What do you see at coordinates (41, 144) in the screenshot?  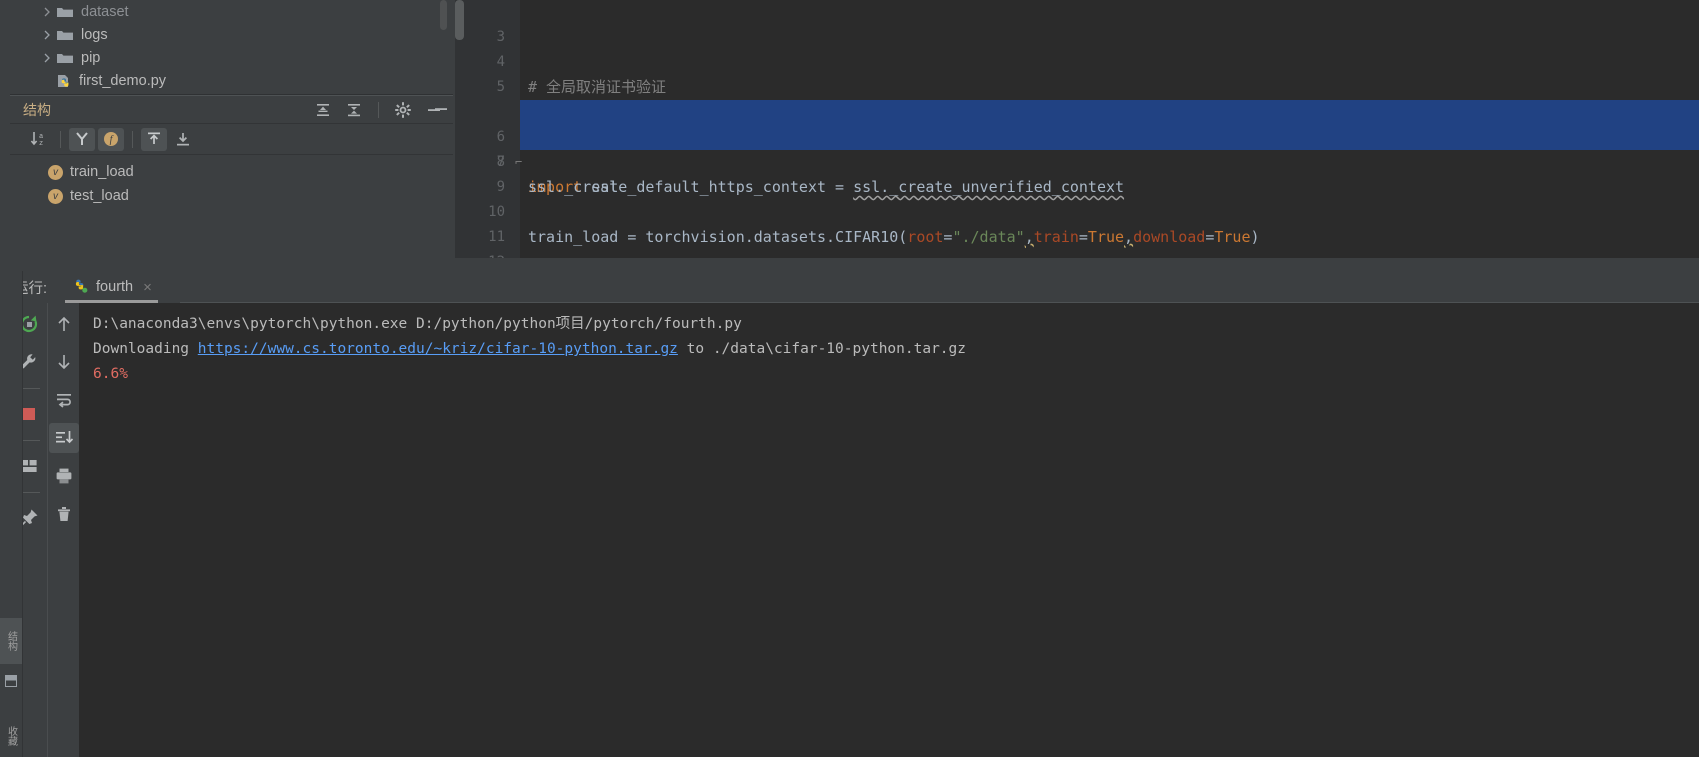 I see `svg-text: z` at bounding box center [41, 144].